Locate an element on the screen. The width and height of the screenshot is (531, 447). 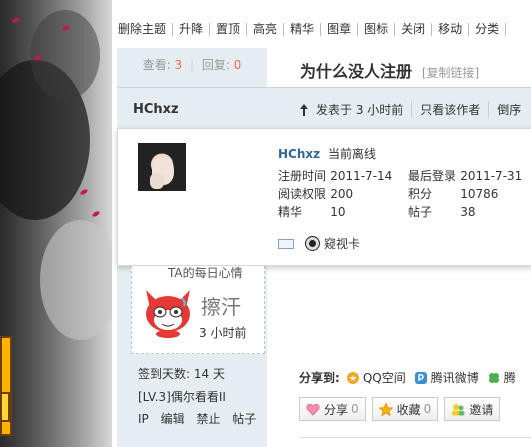
eye-icon is located at coordinates (312, 243).